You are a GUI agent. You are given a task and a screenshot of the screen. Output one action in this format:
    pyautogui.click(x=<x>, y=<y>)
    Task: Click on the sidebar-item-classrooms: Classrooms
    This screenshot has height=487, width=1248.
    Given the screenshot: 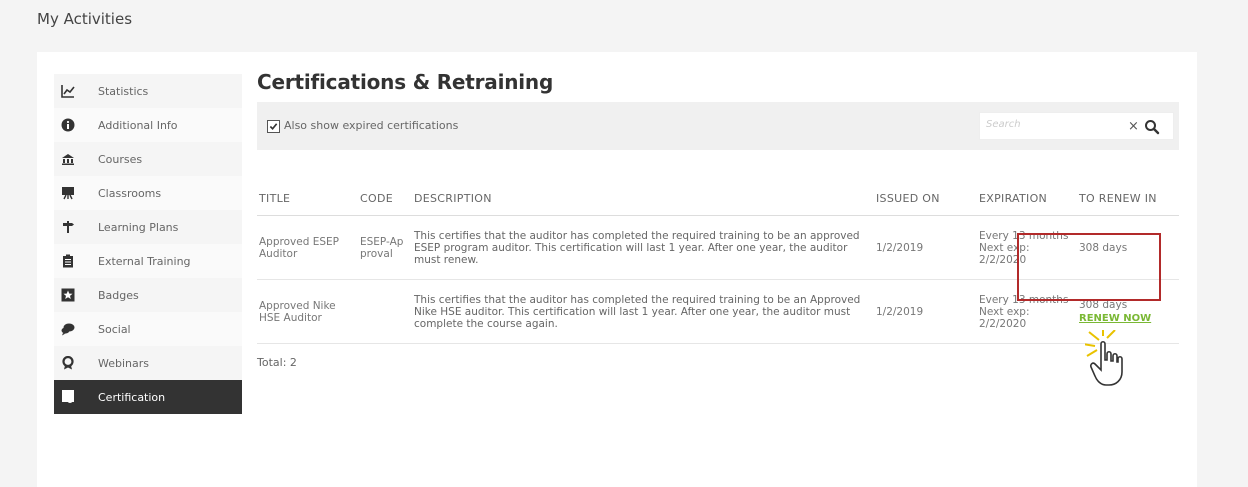 What is the action you would take?
    pyautogui.click(x=148, y=193)
    